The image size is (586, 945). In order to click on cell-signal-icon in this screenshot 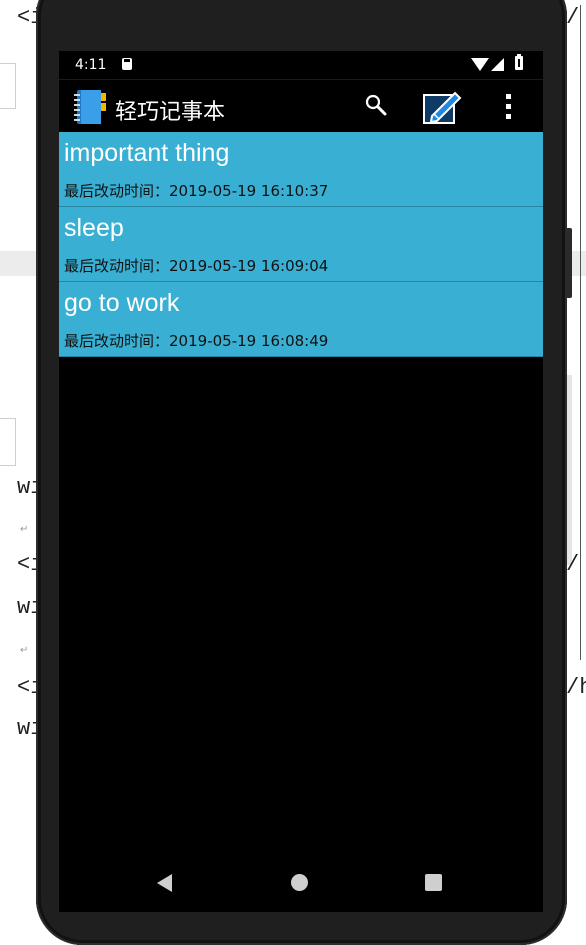, I will do `click(497, 64)`.